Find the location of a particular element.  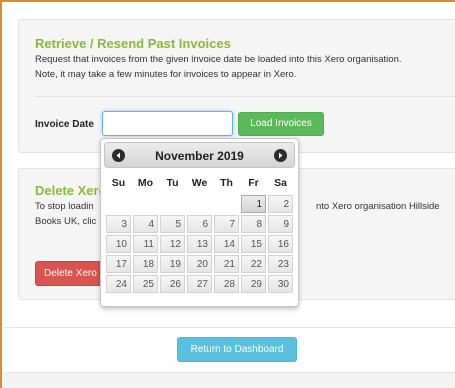

weekday-label: We is located at coordinates (199, 182).